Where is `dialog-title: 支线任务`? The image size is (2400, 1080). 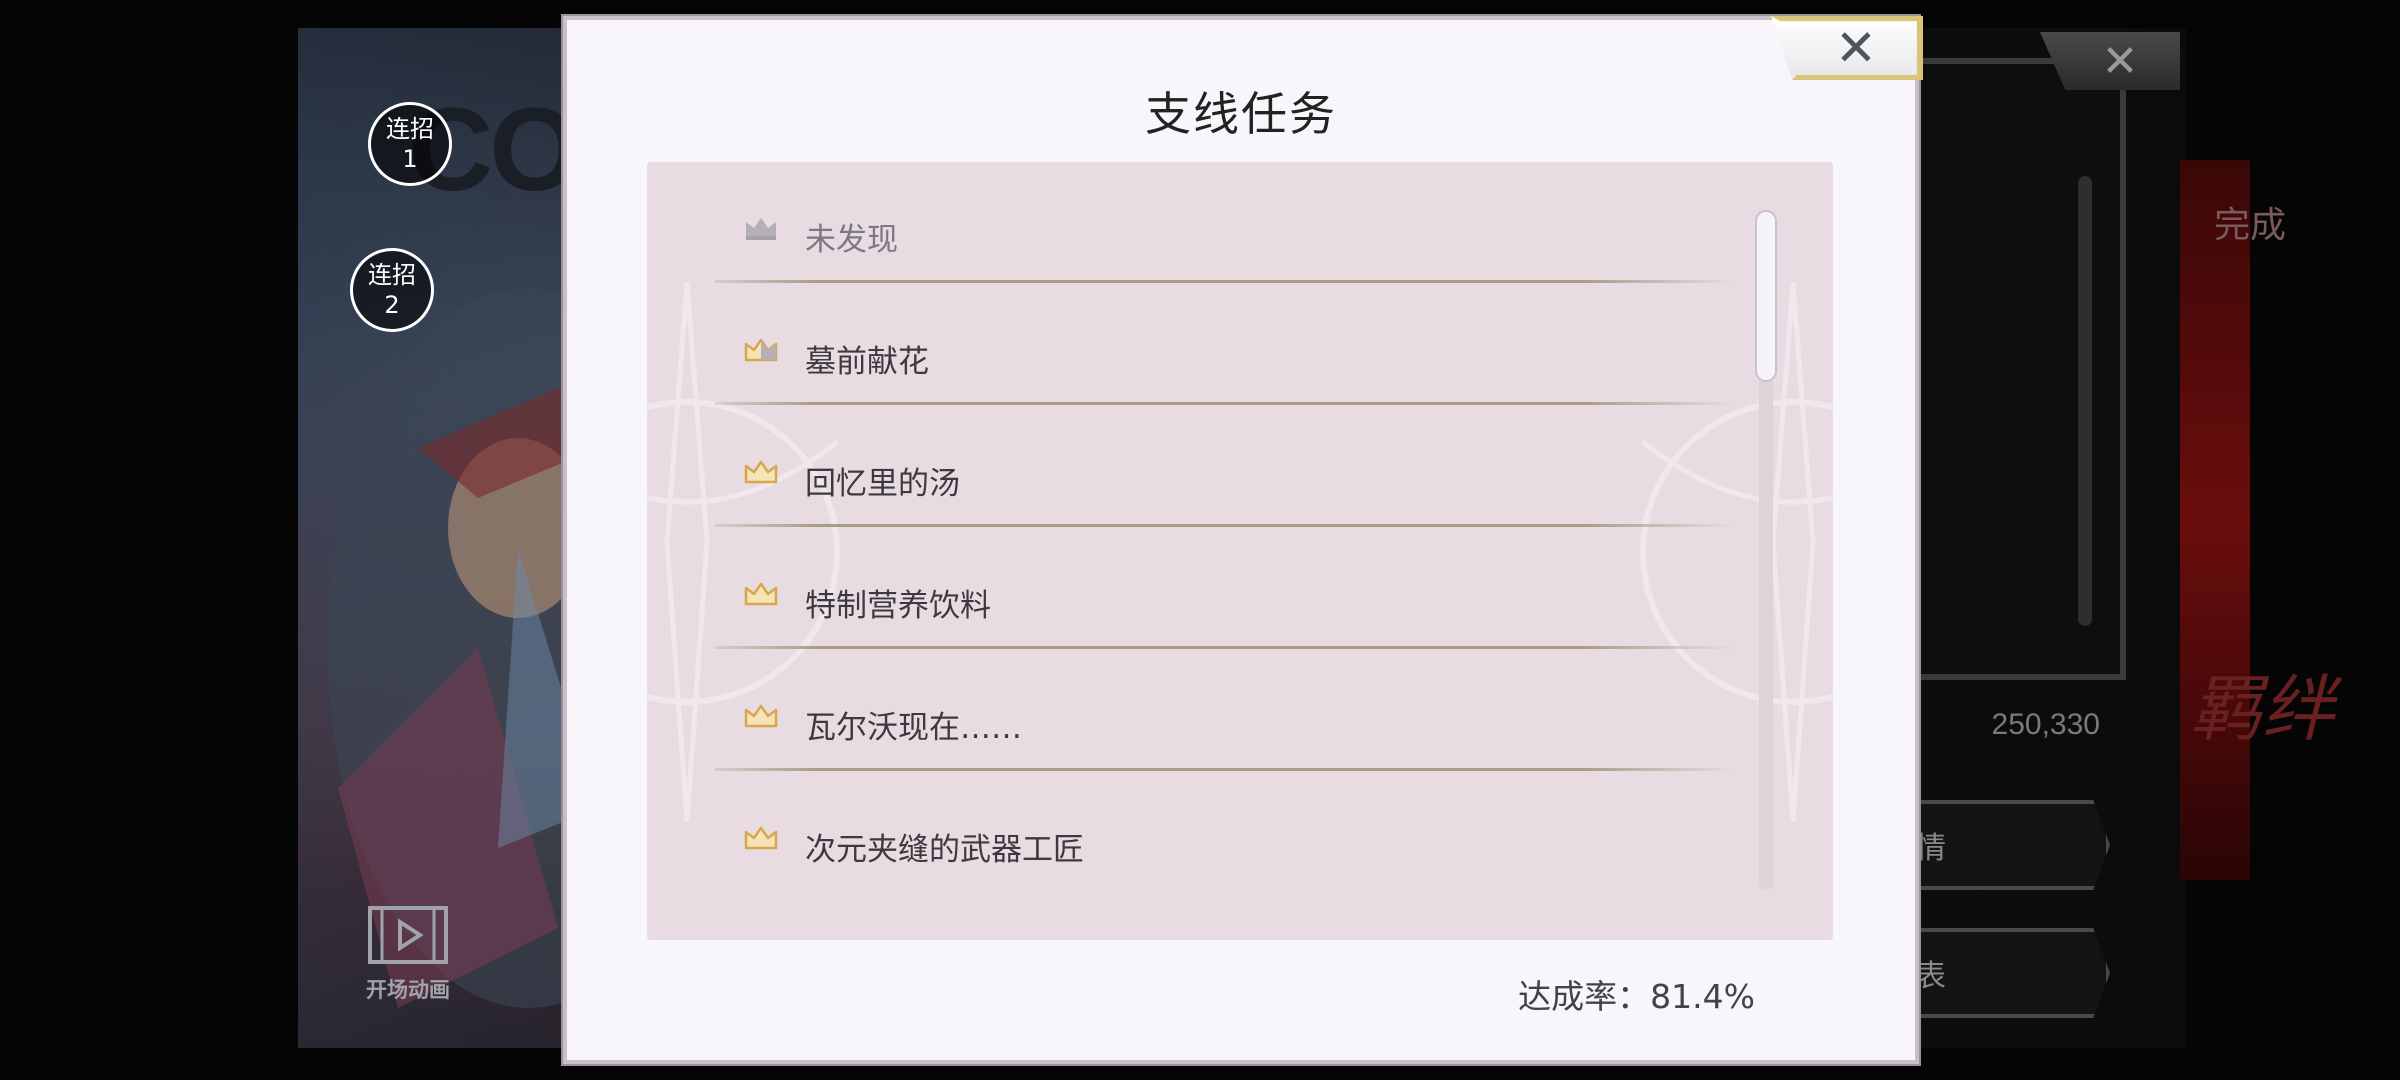
dialog-title: 支线任务 is located at coordinates (1241, 114).